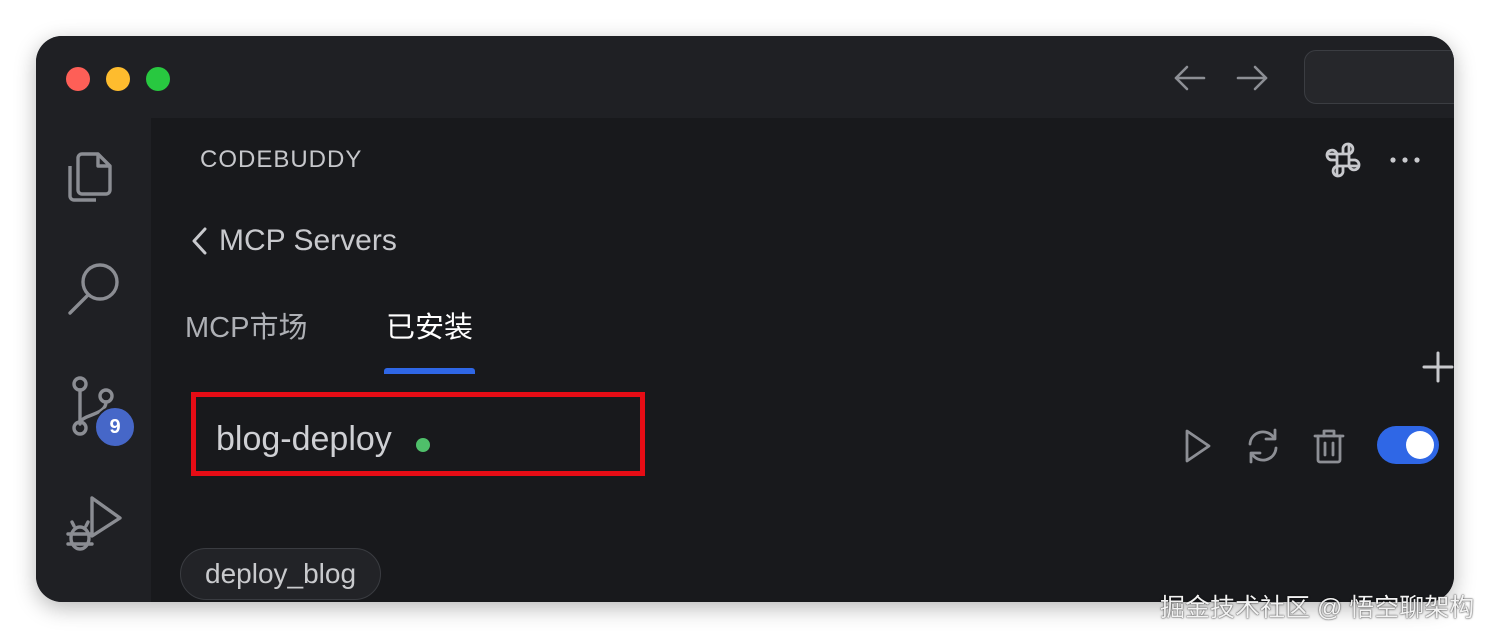 The image size is (1490, 638). Describe the element at coordinates (1420, 445) in the screenshot. I see `toggle-knob` at that location.